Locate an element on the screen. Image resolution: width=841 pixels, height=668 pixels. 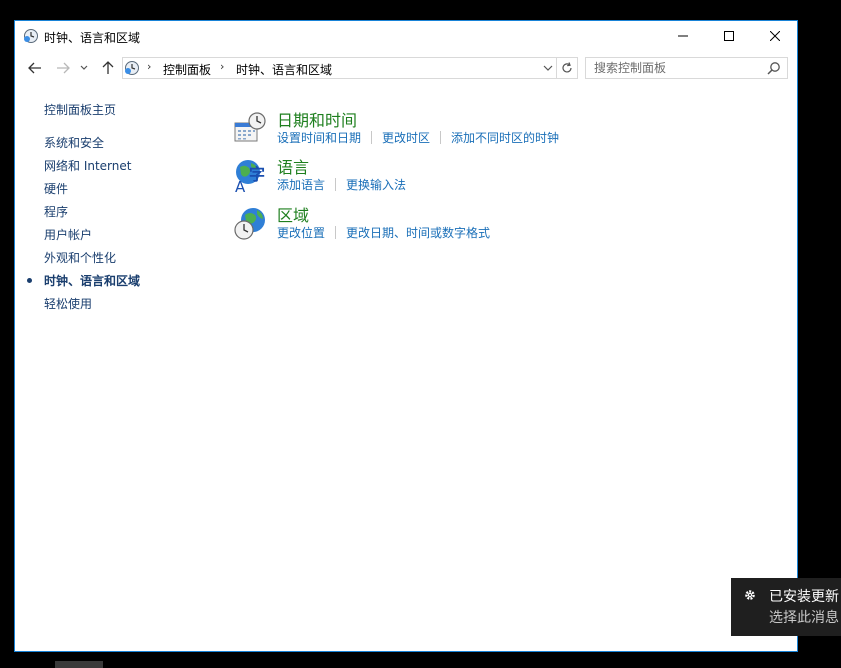
maximize-icon is located at coordinates (728, 36).